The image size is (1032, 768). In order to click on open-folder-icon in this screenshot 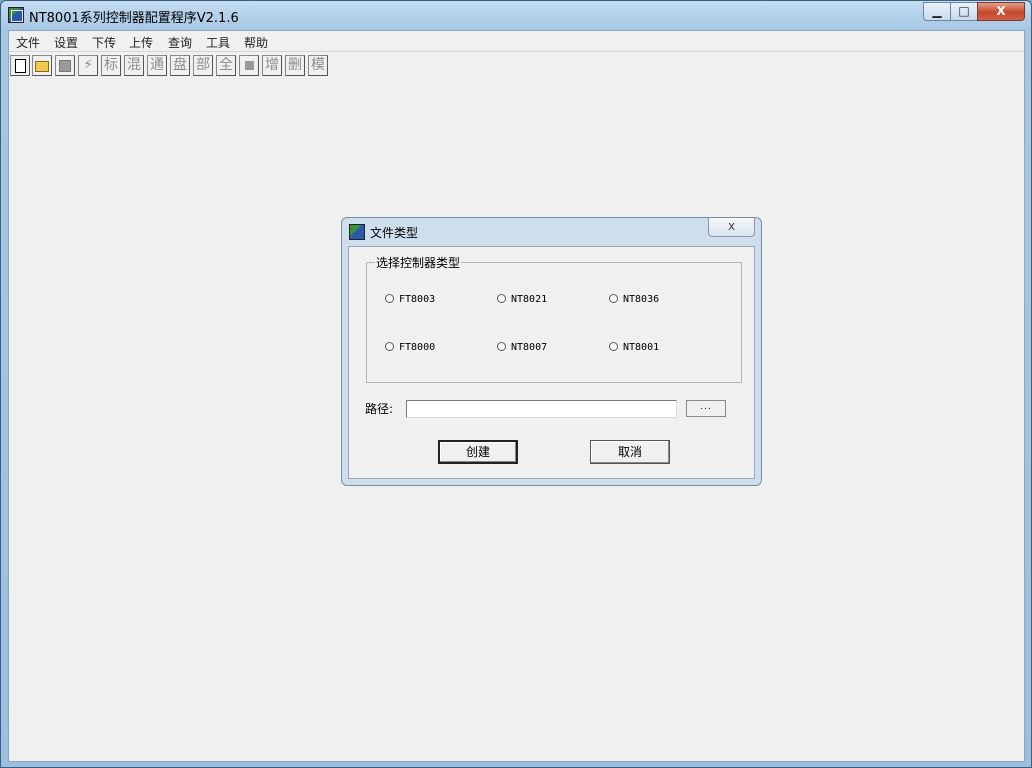, I will do `click(42, 66)`.